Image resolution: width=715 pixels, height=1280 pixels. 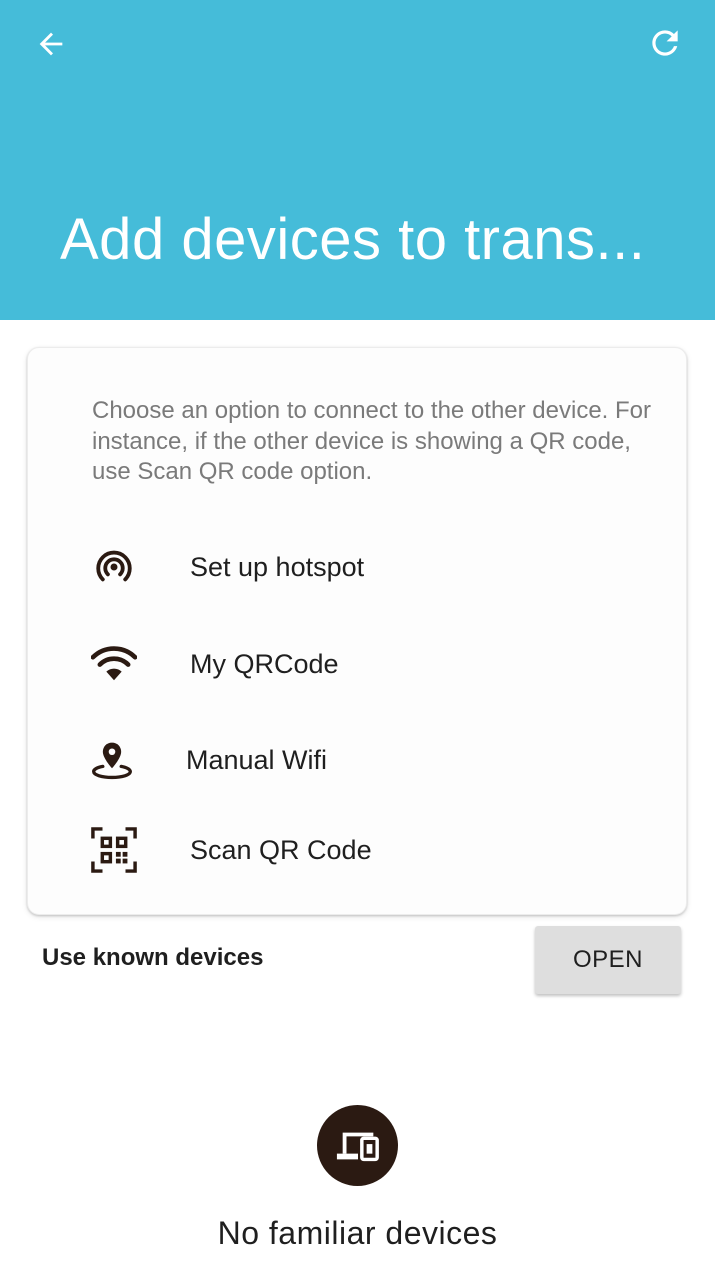 I want to click on arrow-left-icon, so click(x=51, y=44).